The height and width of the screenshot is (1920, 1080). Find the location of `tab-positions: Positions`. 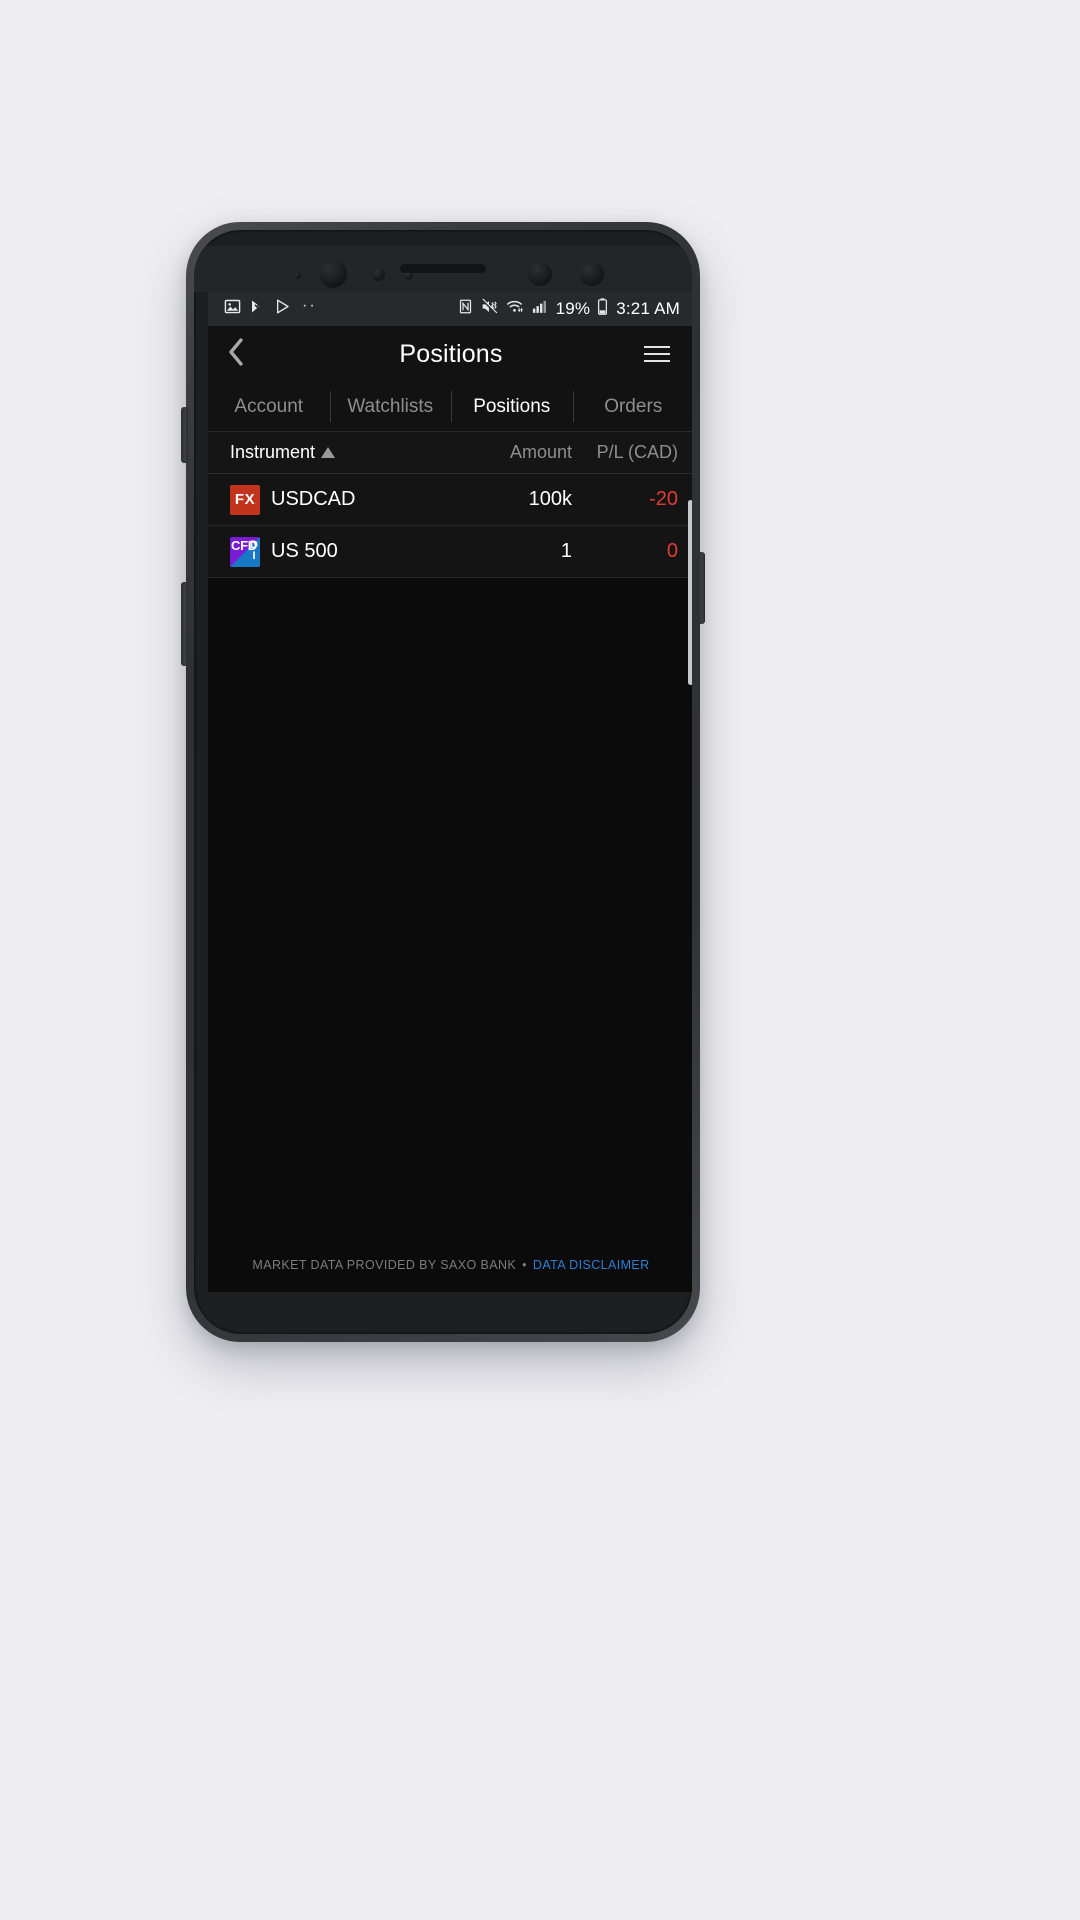

tab-positions: Positions is located at coordinates (512, 406).